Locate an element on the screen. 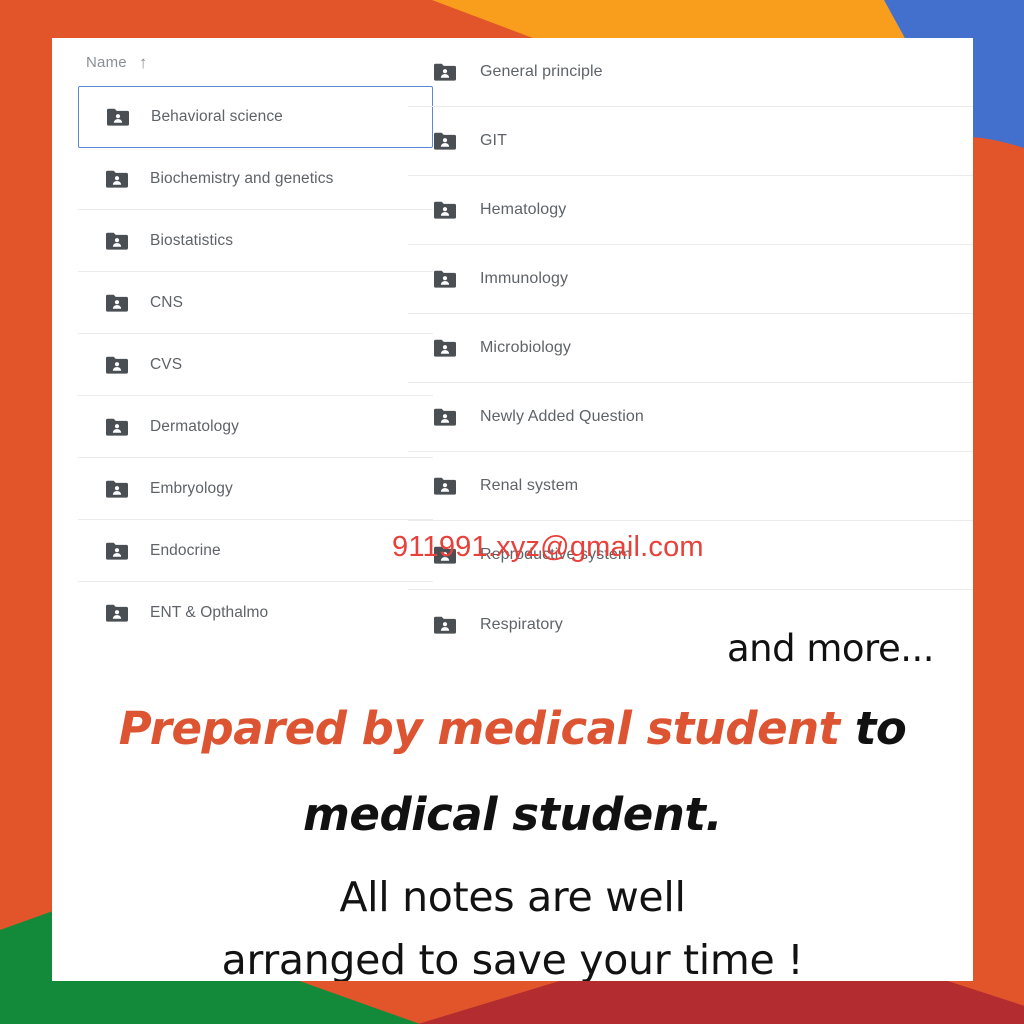 The height and width of the screenshot is (1024, 1024). file-row-embryology: Embryology is located at coordinates (255, 489).